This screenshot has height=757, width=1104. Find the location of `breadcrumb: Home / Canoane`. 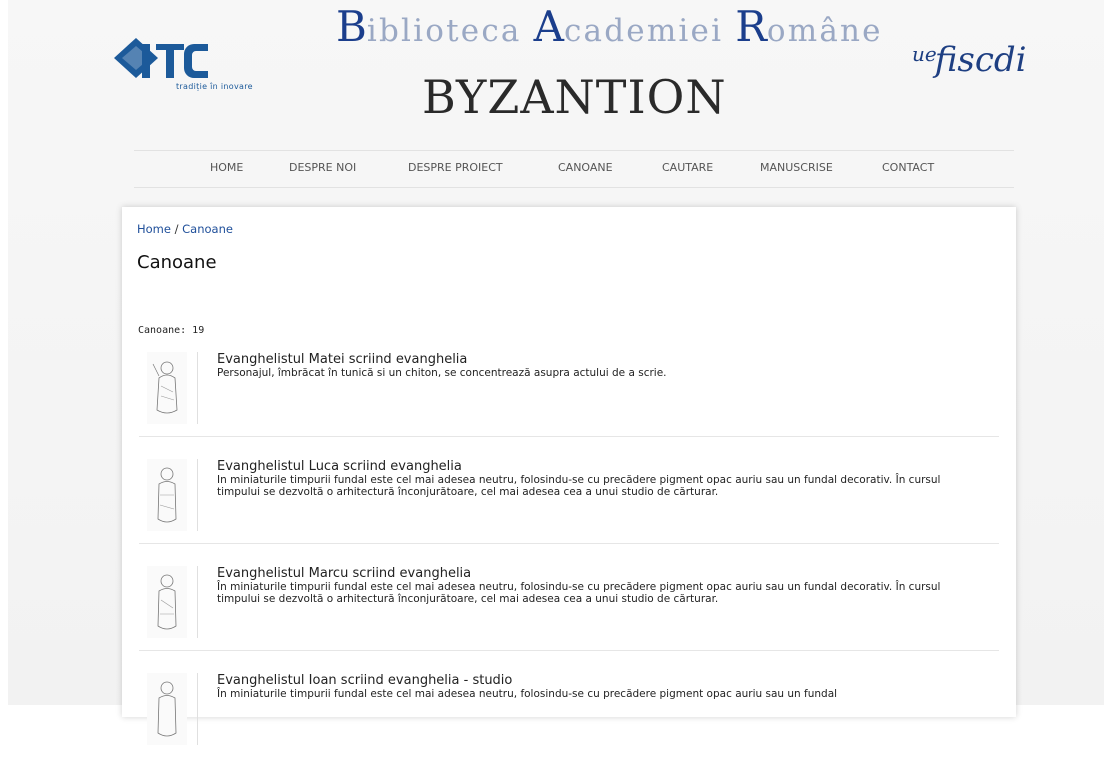

breadcrumb: Home / Canoane is located at coordinates (185, 229).